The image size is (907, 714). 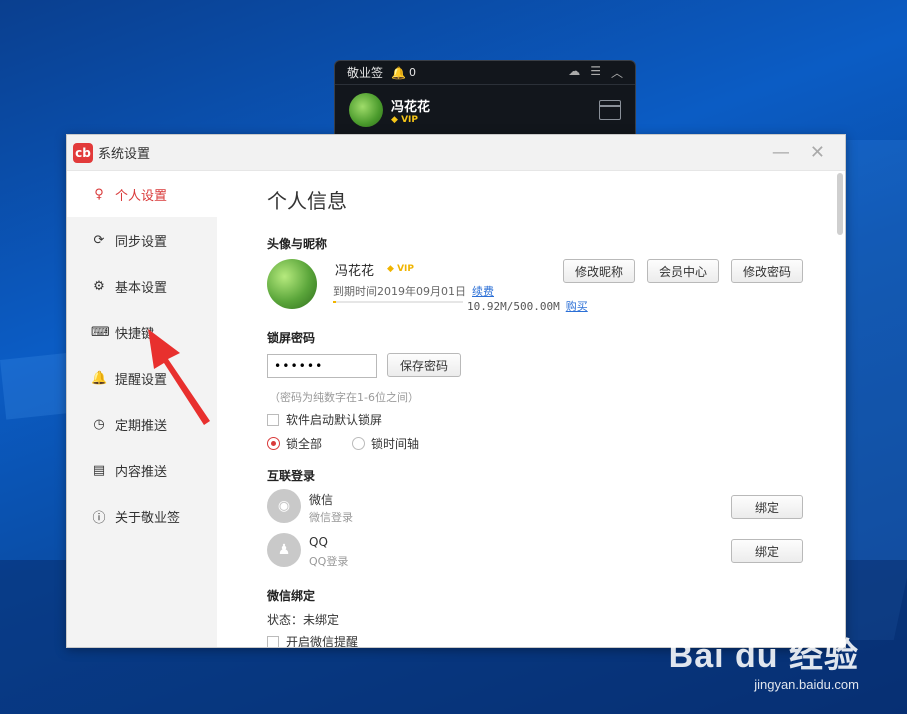 What do you see at coordinates (617, 72) in the screenshot?
I see `chevron-up-icon: ︿` at bounding box center [617, 72].